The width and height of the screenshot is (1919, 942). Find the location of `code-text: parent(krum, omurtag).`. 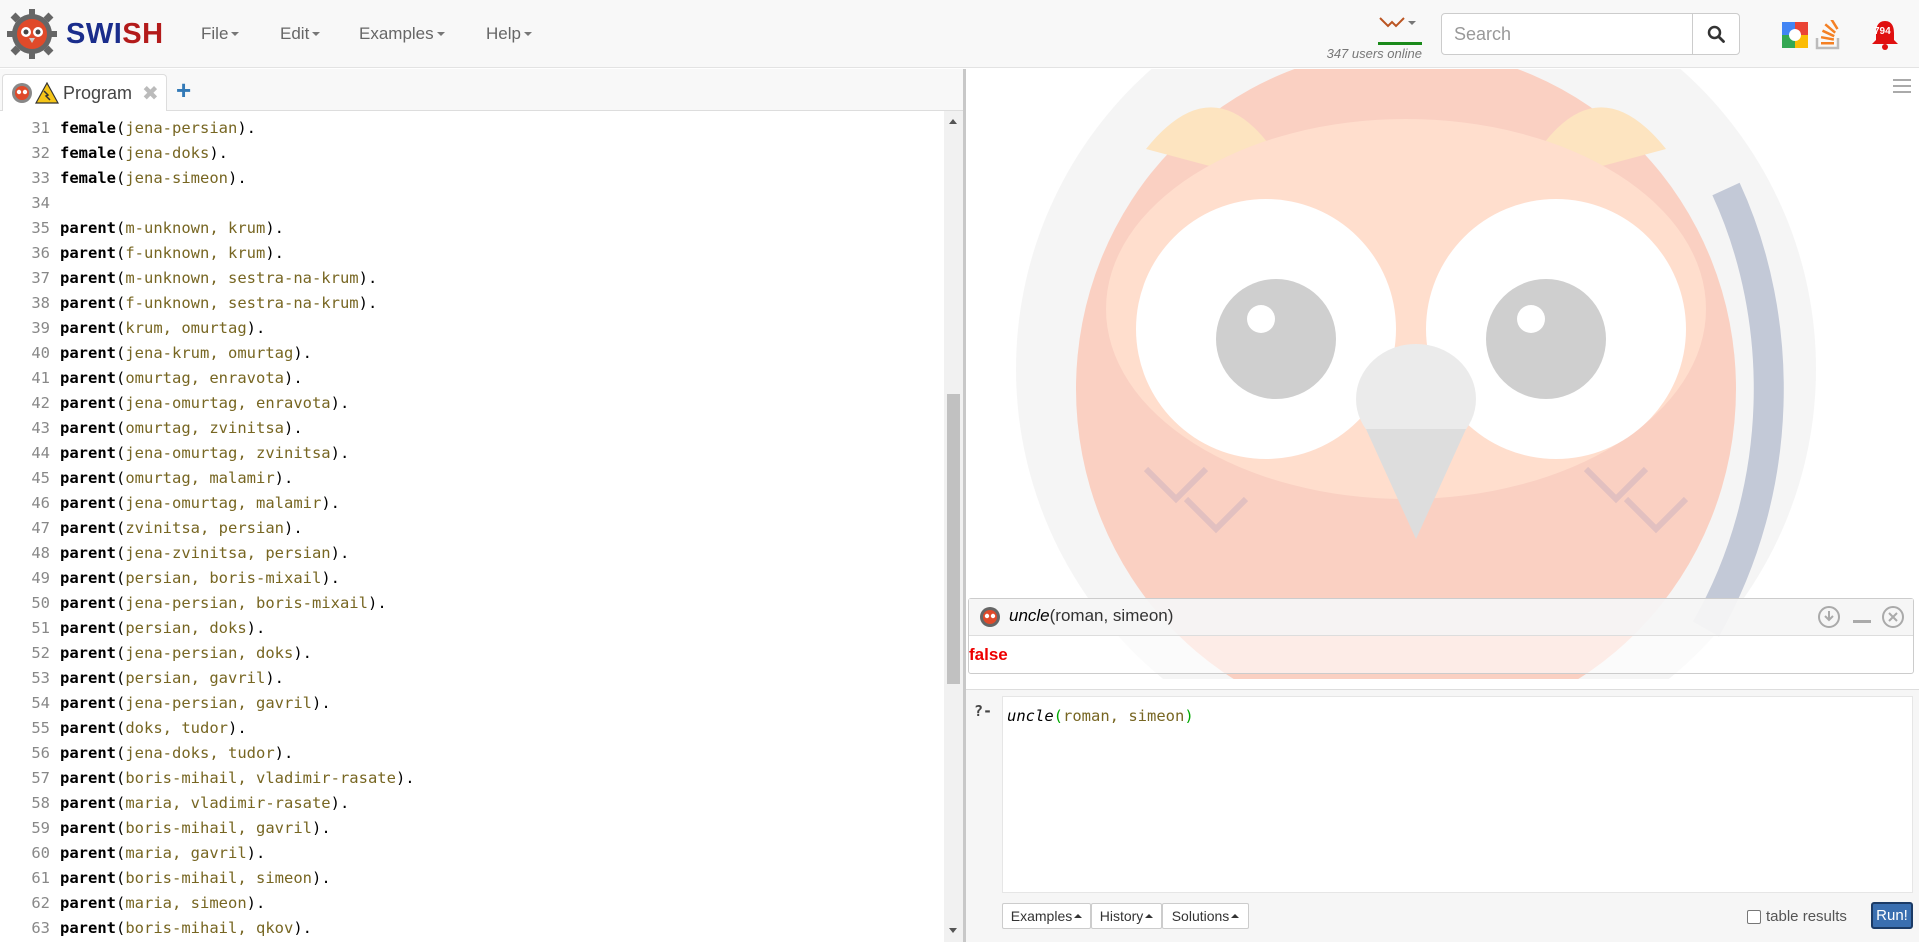

code-text: parent(krum, omurtag). is located at coordinates (162, 328).